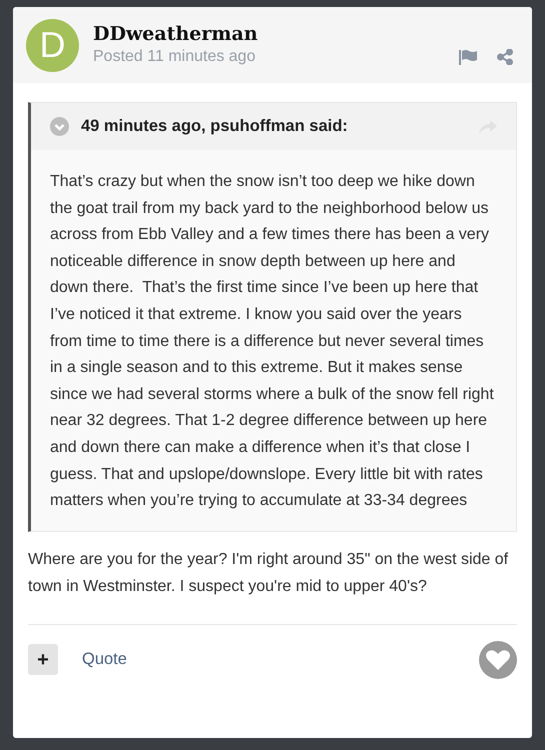 The height and width of the screenshot is (750, 545). Describe the element at coordinates (174, 57) in the screenshot. I see `post-time: Posted 11 minutes ago` at that location.